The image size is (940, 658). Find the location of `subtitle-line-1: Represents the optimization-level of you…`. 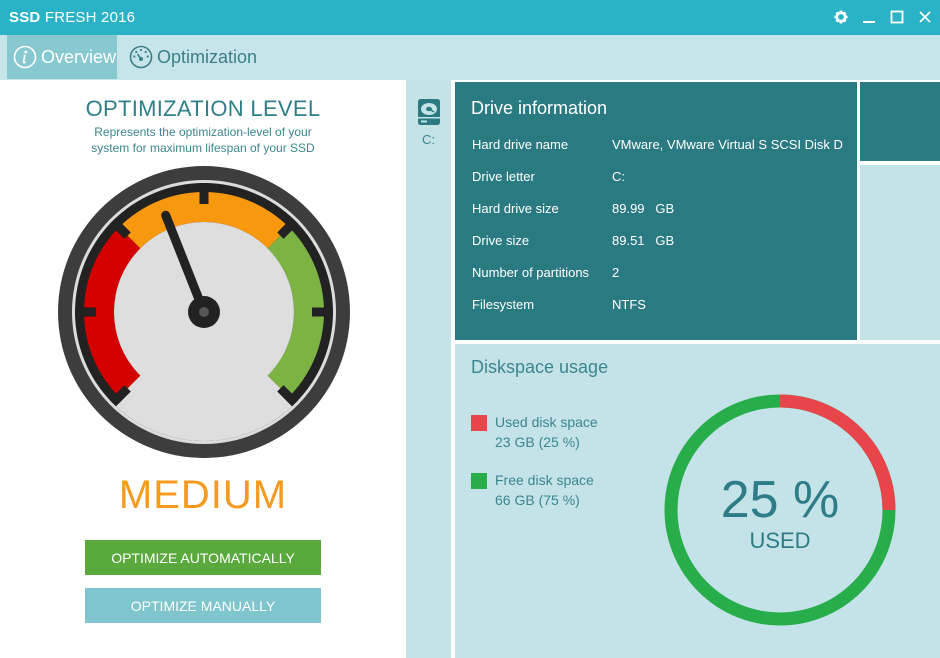

subtitle-line-1: Represents the optimization-level of you… is located at coordinates (203, 132).